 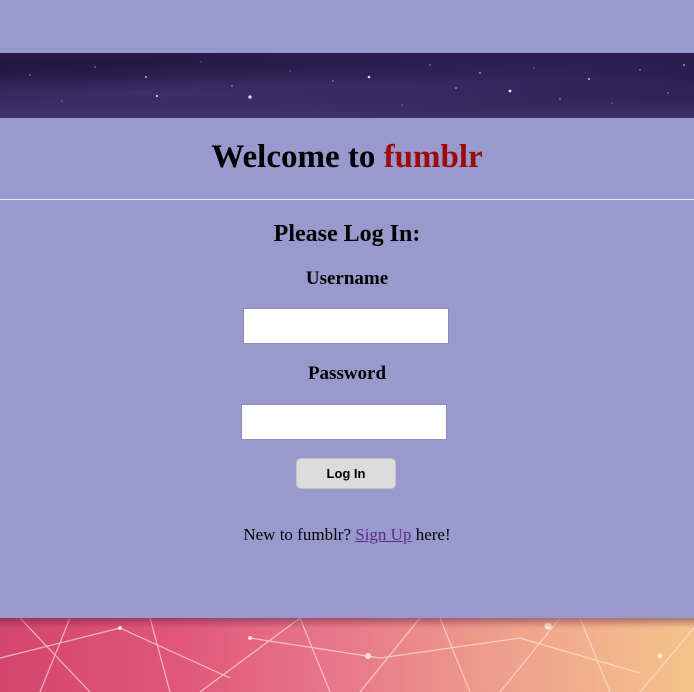 I want to click on login-button: Log In, so click(x=346, y=473).